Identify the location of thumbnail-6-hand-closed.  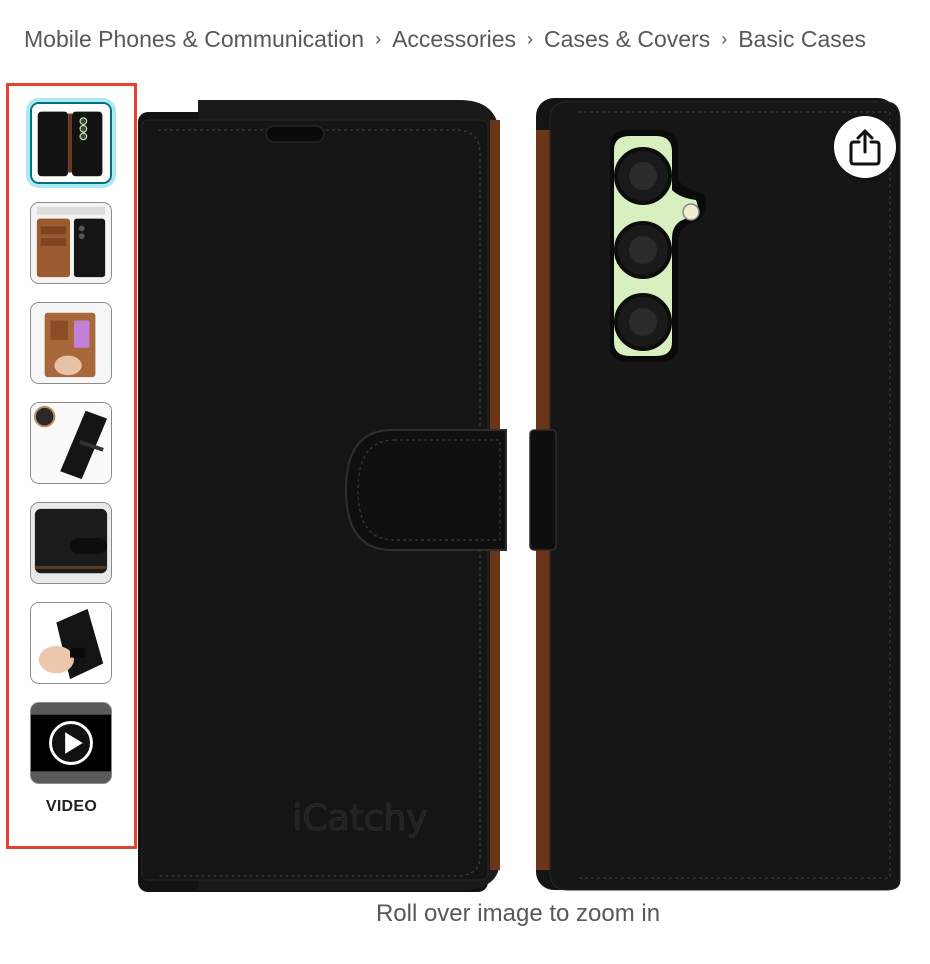
(71, 643).